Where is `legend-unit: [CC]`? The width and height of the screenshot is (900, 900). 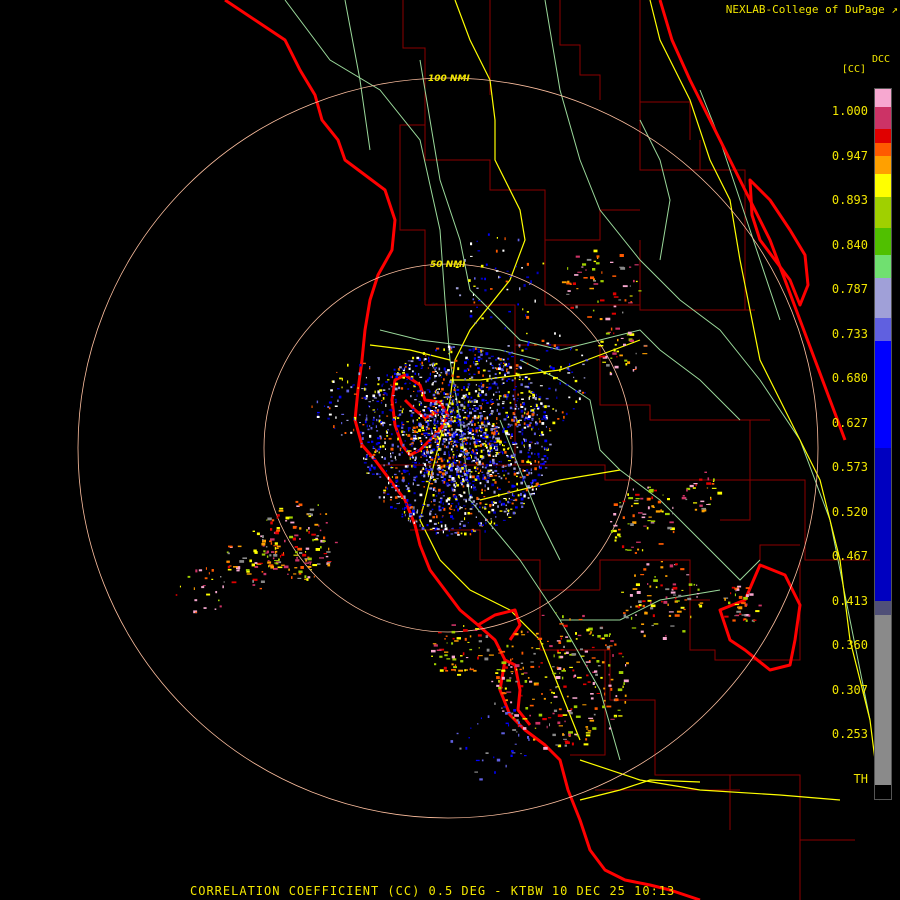 legend-unit: [CC] is located at coordinates (853, 69).